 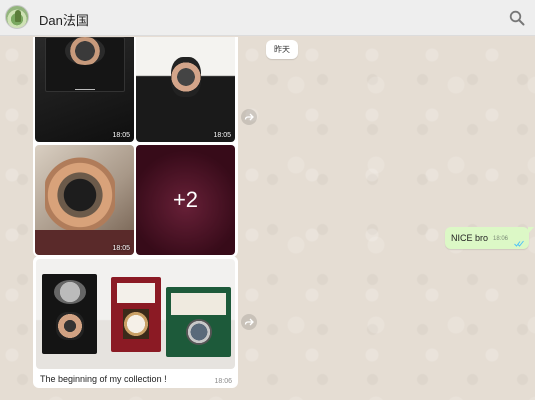 I want to click on image-message: The beginning of my collection ! 18:06, so click(x=135, y=322).